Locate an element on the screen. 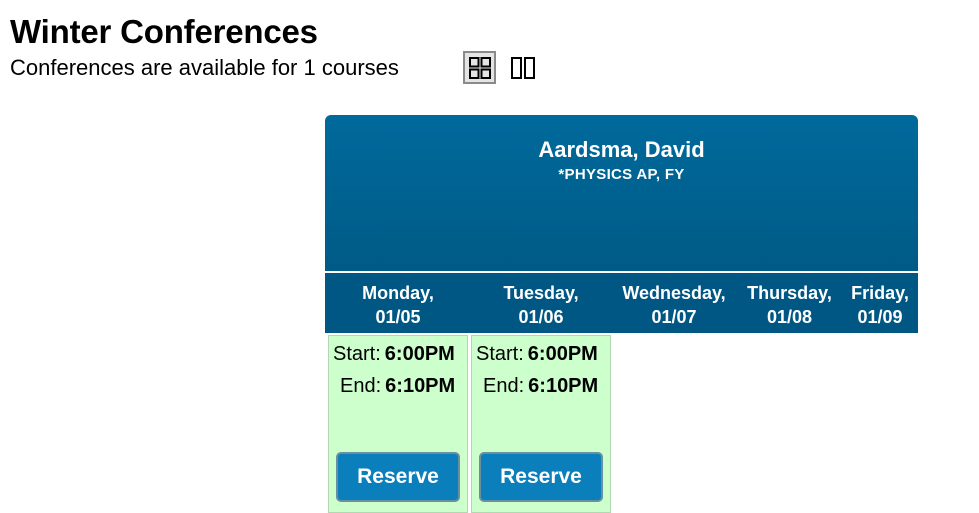  page-title: Winter Conferences is located at coordinates (164, 31).